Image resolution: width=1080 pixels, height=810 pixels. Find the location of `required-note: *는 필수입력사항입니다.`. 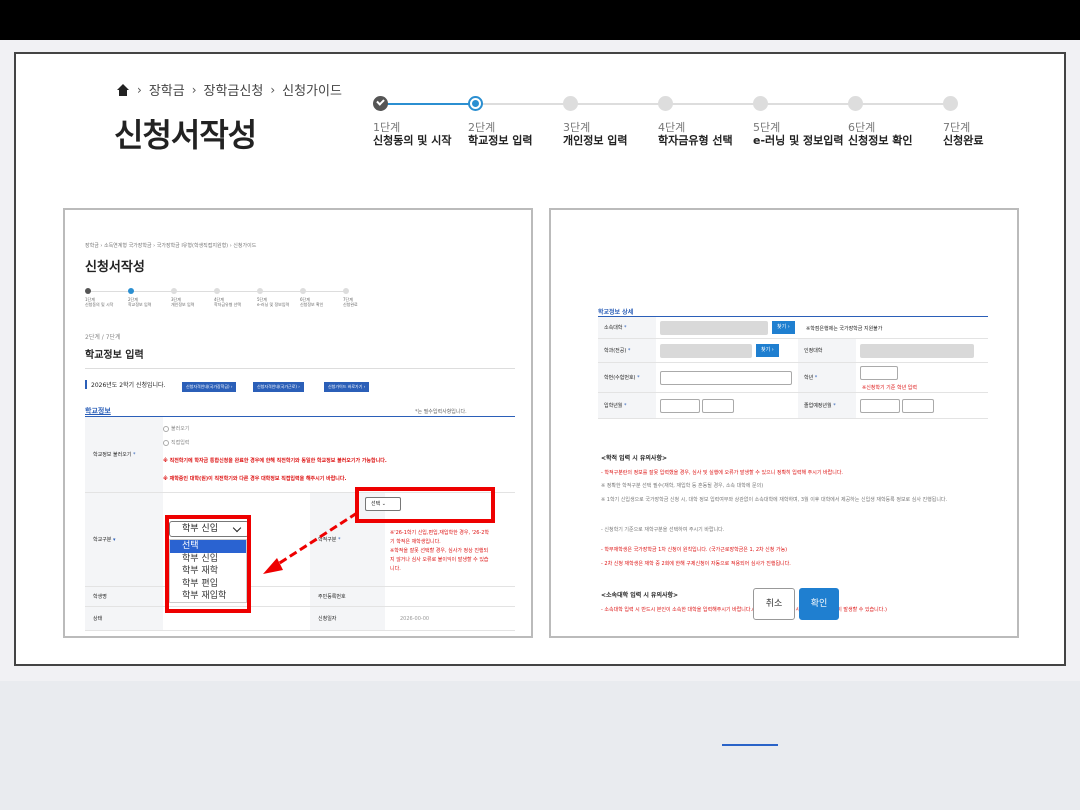

required-note: *는 필수입력사항입니다. is located at coordinates (441, 412).